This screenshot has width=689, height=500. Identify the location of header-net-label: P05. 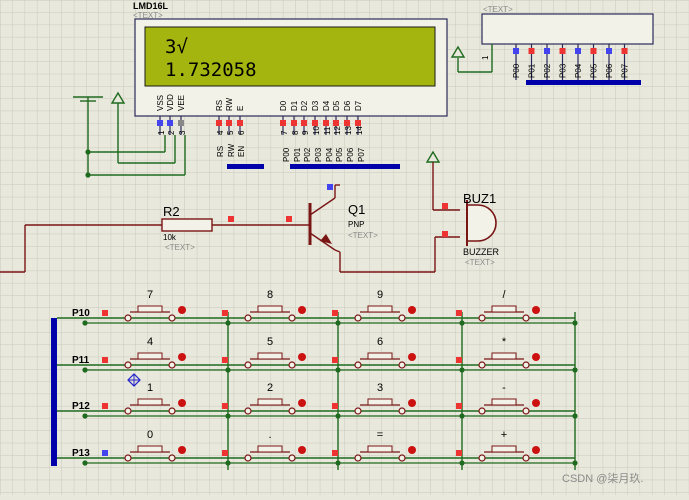
(594, 70).